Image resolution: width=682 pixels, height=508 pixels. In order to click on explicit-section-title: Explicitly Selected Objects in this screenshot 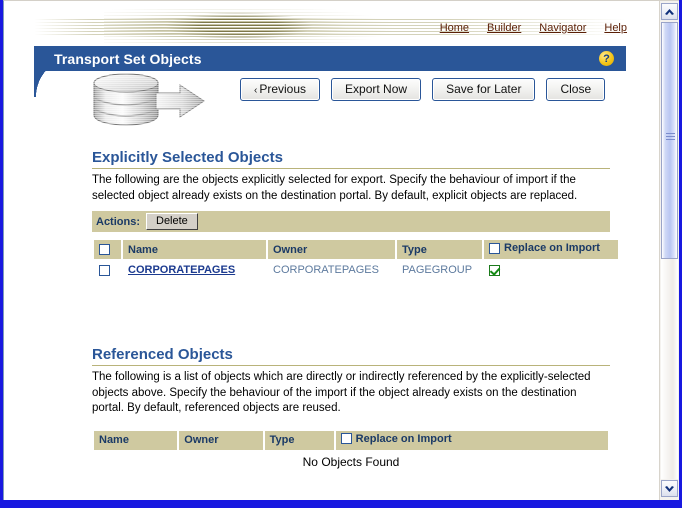, I will do `click(351, 159)`.